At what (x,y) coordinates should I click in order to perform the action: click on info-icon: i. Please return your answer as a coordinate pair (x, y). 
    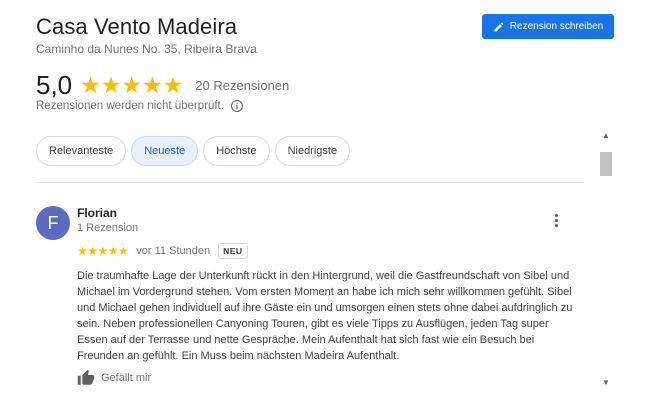
    Looking at the image, I should click on (236, 106).